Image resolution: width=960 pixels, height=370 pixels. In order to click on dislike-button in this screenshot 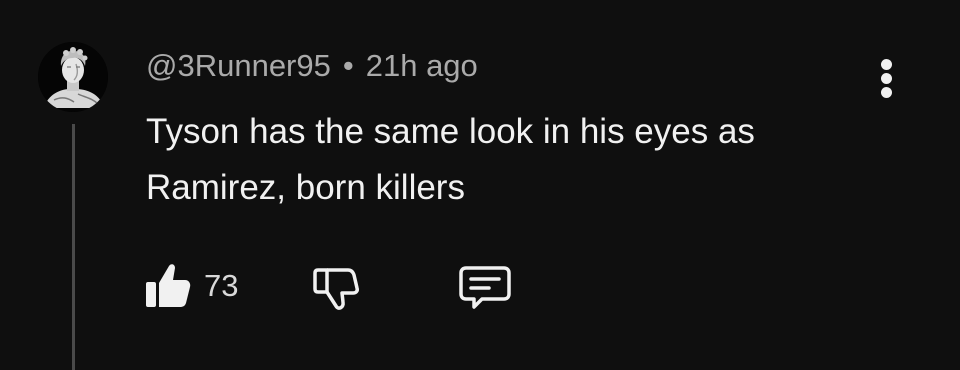, I will do `click(336, 286)`.